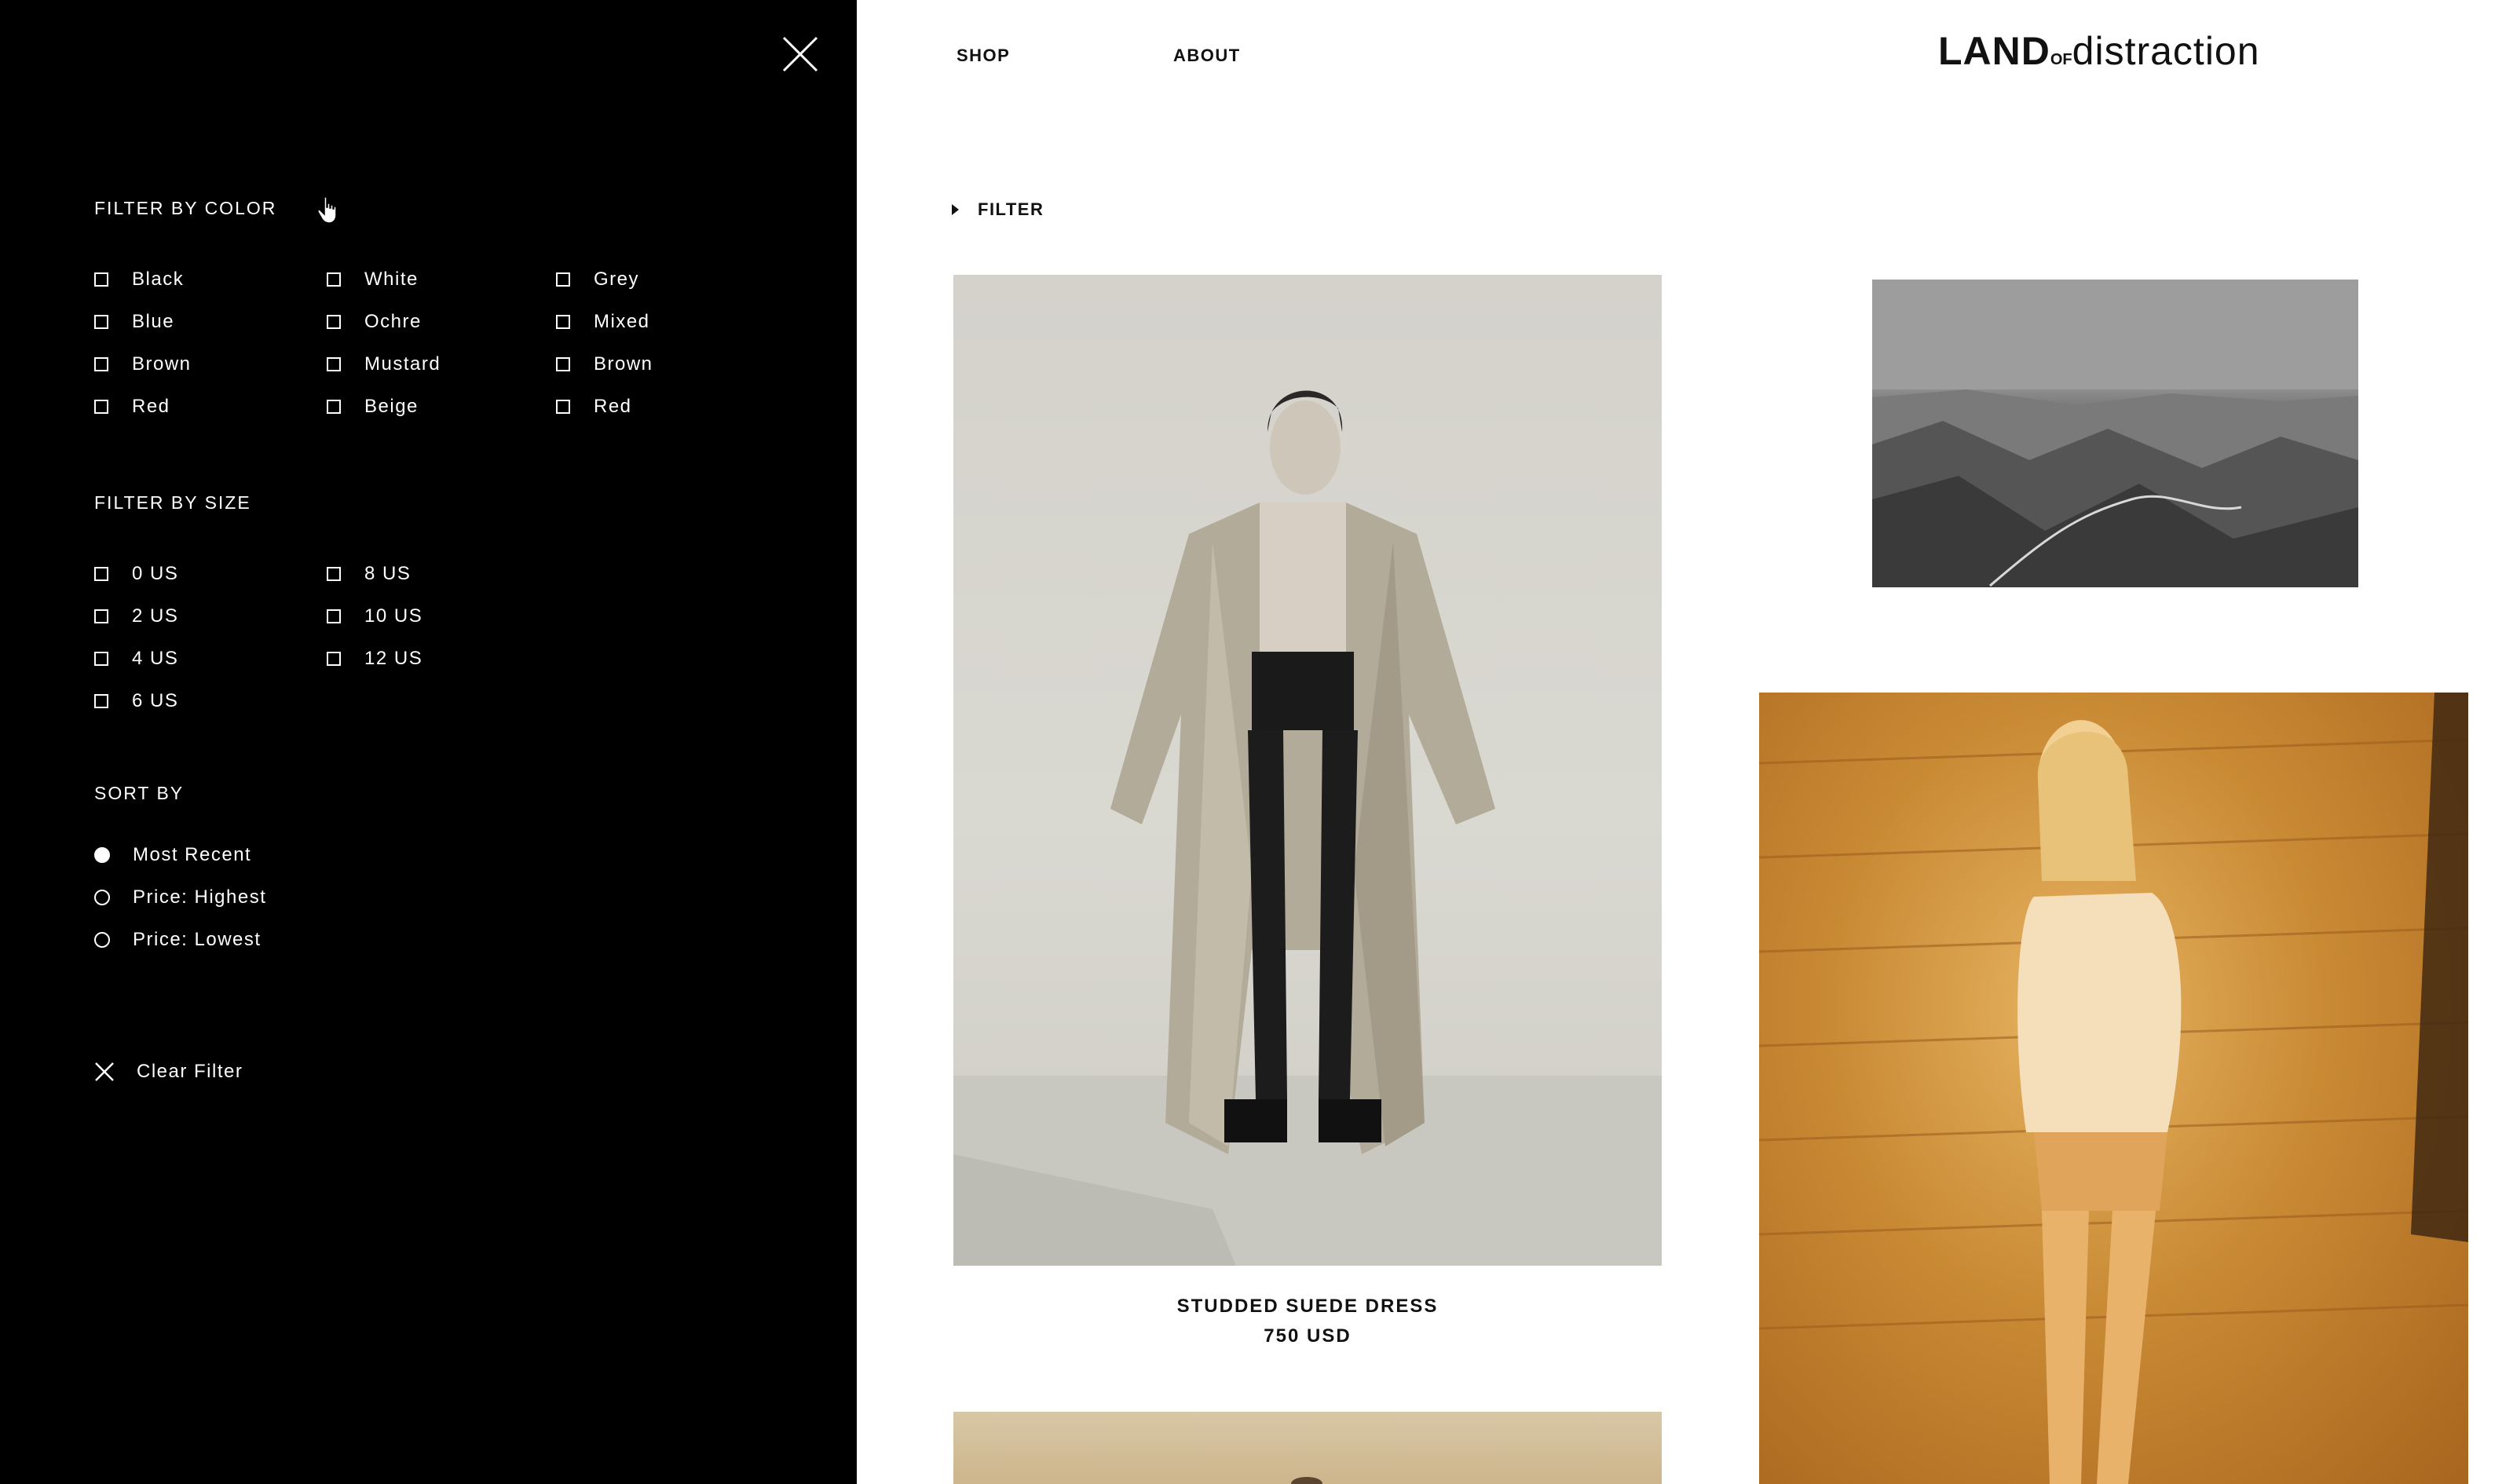  What do you see at coordinates (402, 364) in the screenshot?
I see `color-label: Mustard` at bounding box center [402, 364].